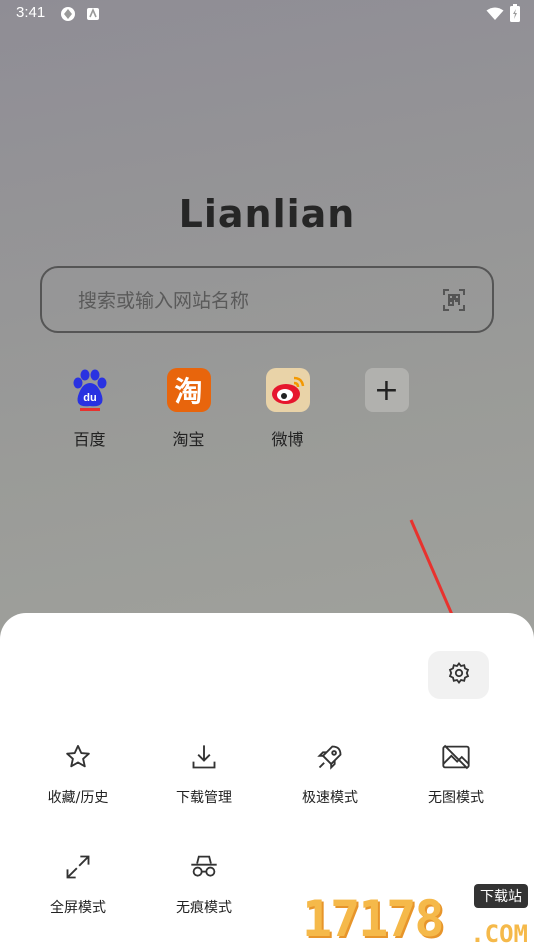  I want to click on shortcut-weibo: 微博, so click(287, 409).